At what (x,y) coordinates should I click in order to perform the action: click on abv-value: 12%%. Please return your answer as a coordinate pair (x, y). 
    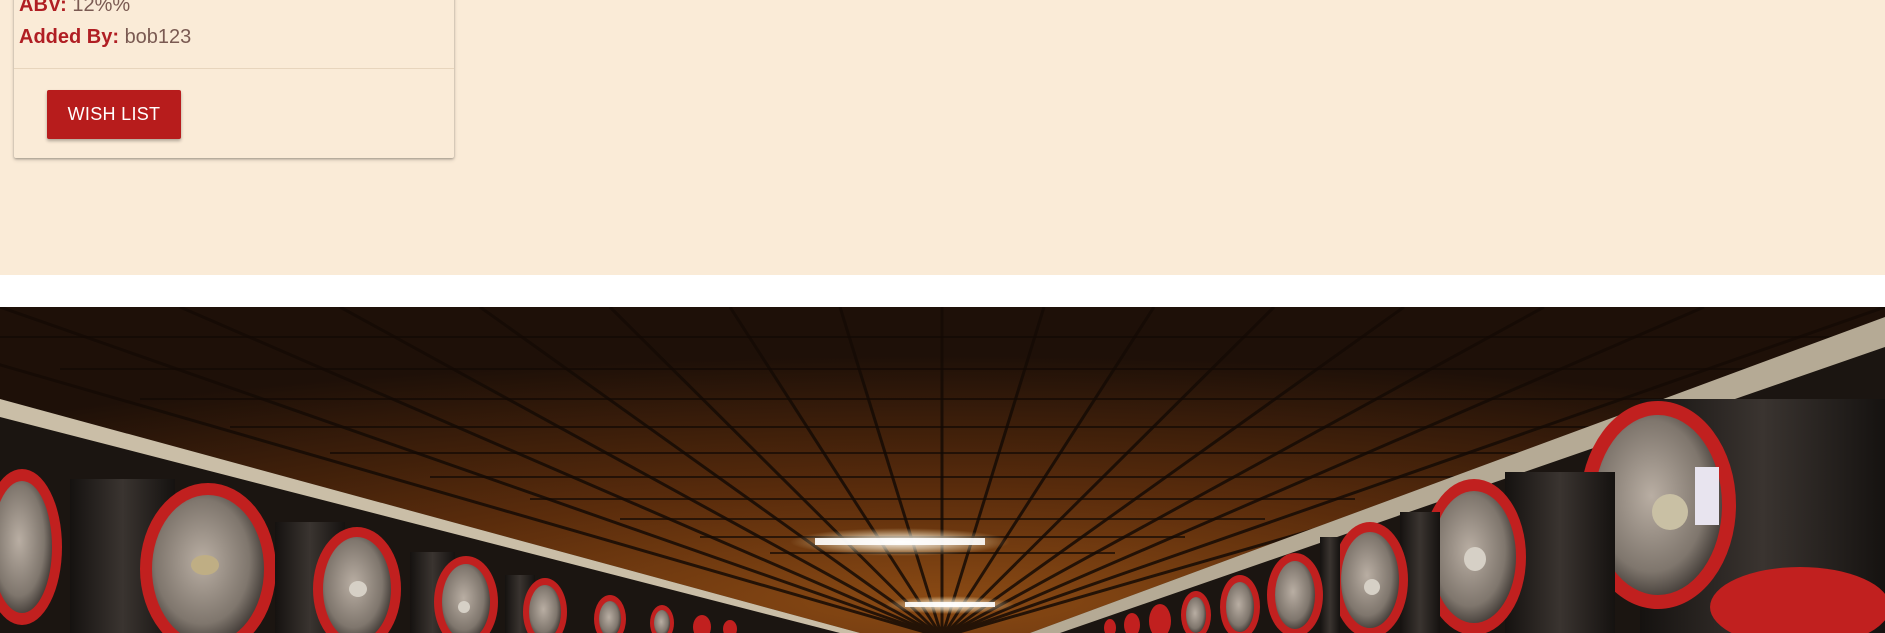
    Looking at the image, I should click on (101, 8).